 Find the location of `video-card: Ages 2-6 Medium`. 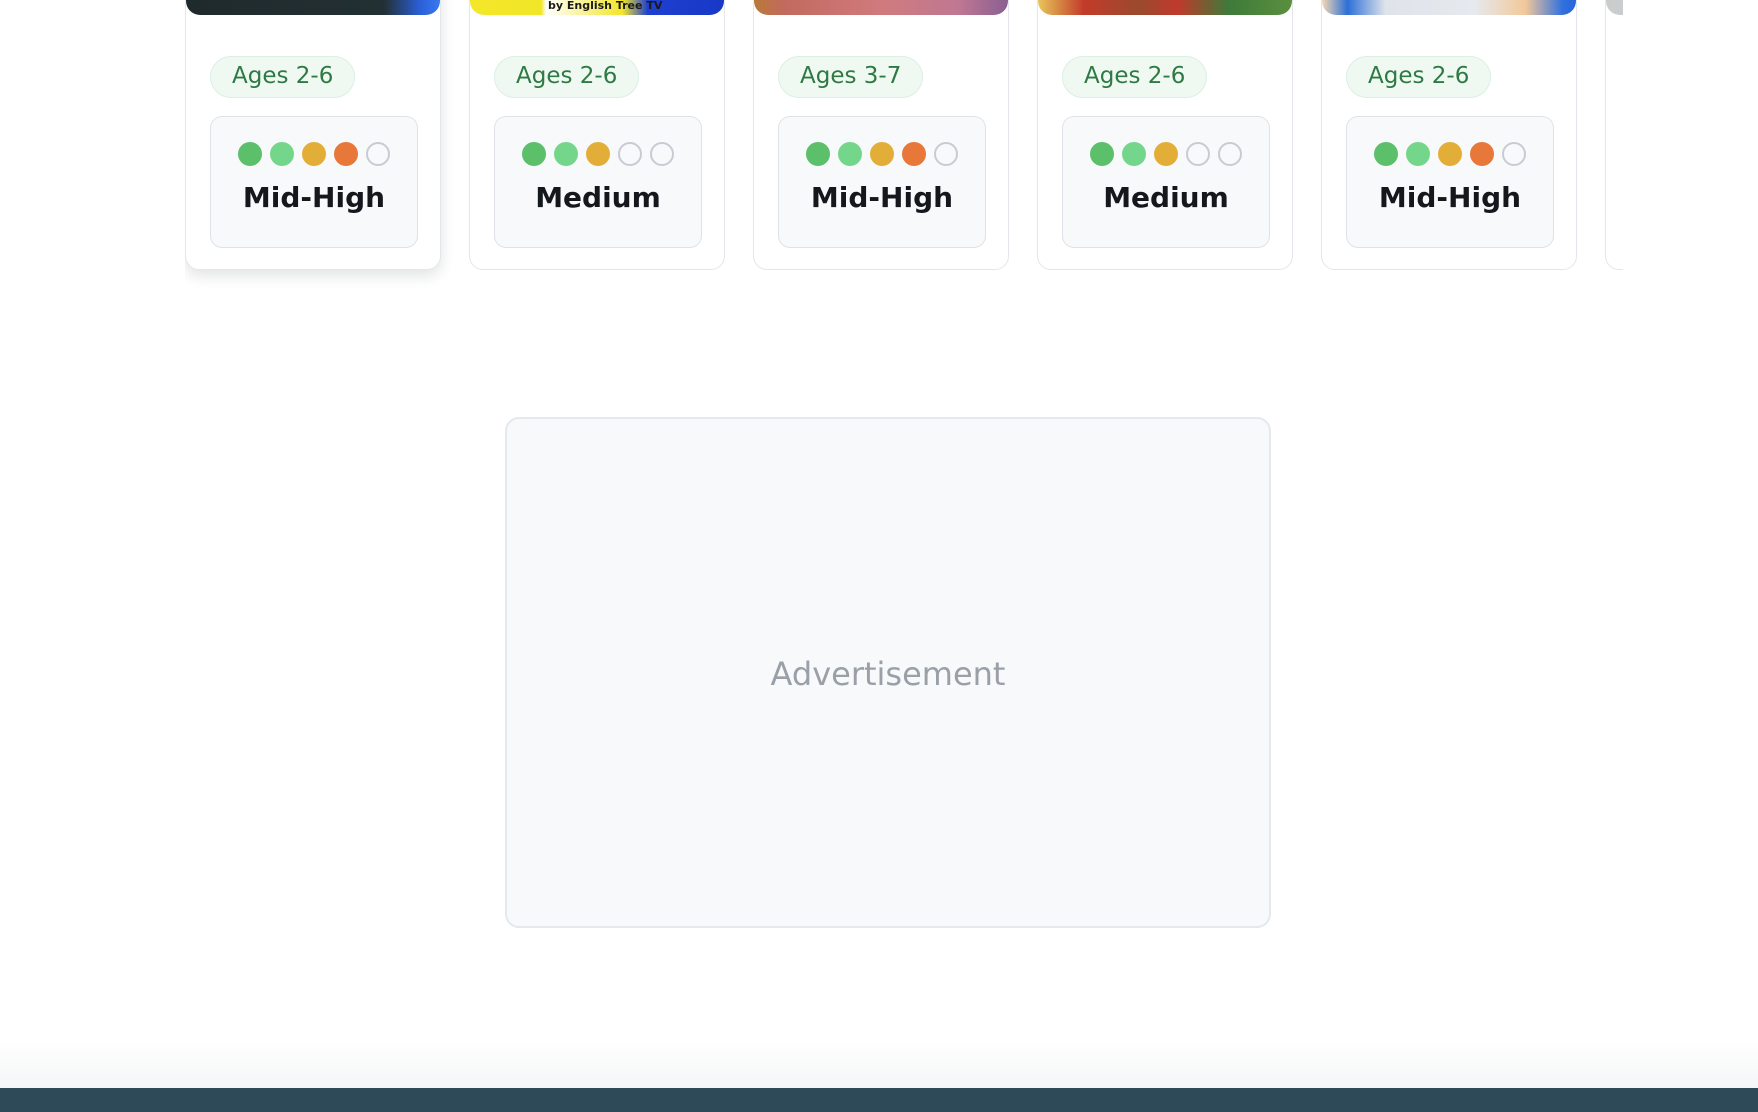

video-card: Ages 2-6 Medium is located at coordinates (1165, 135).